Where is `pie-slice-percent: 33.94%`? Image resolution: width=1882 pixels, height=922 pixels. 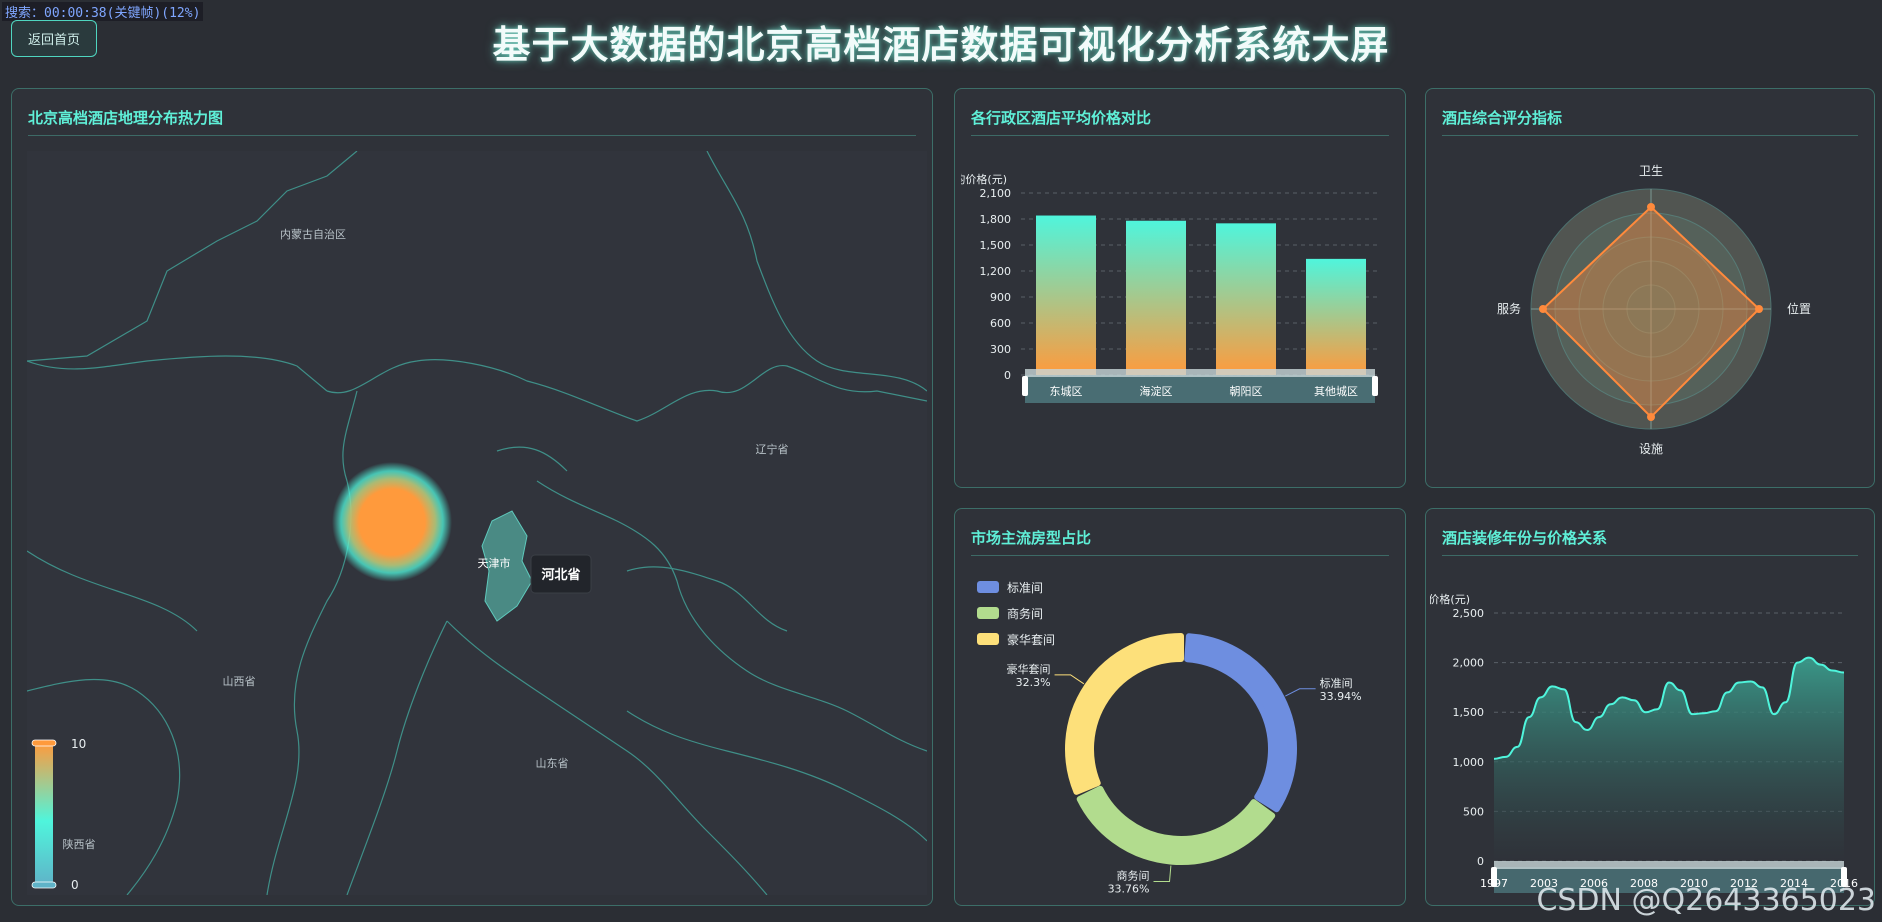 pie-slice-percent: 33.94% is located at coordinates (1341, 696).